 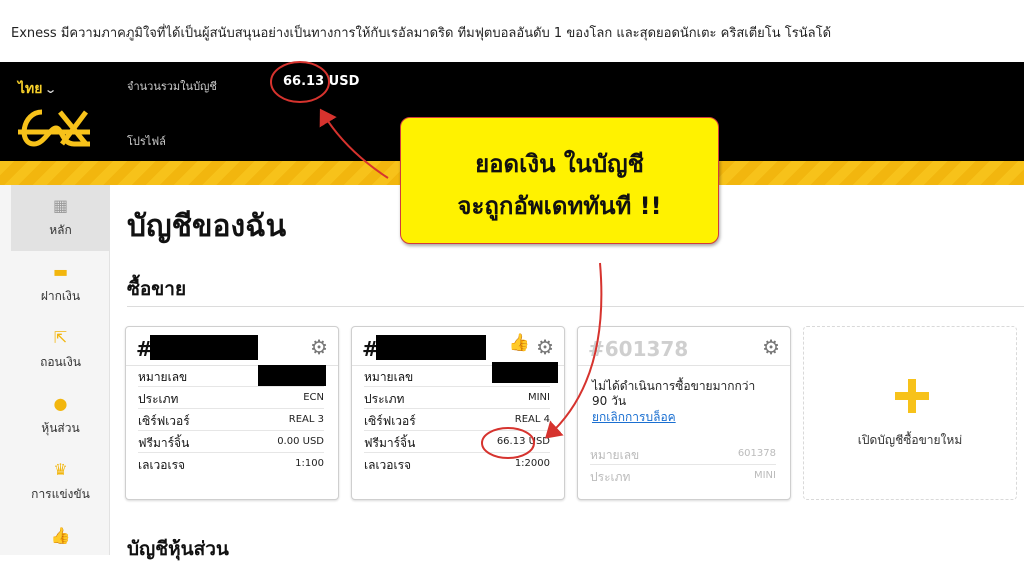 I want to click on sidebar-item-label: ถอนเงิน, so click(x=60, y=362).